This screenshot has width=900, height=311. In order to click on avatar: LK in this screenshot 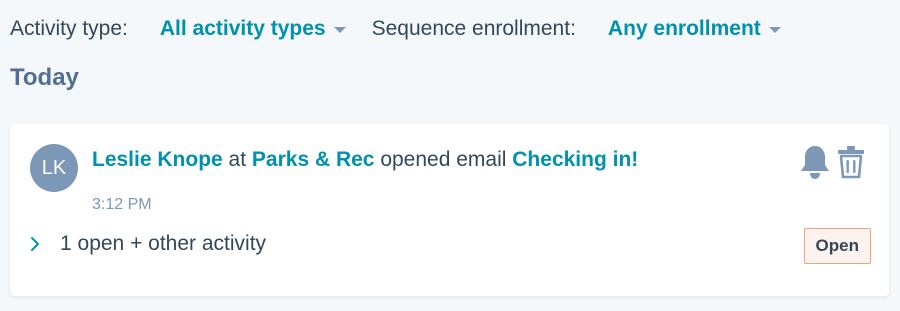, I will do `click(54, 168)`.